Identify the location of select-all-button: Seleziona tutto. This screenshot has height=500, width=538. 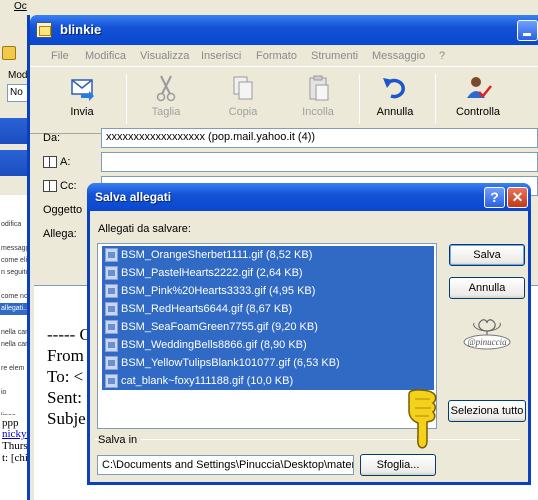
(487, 411).